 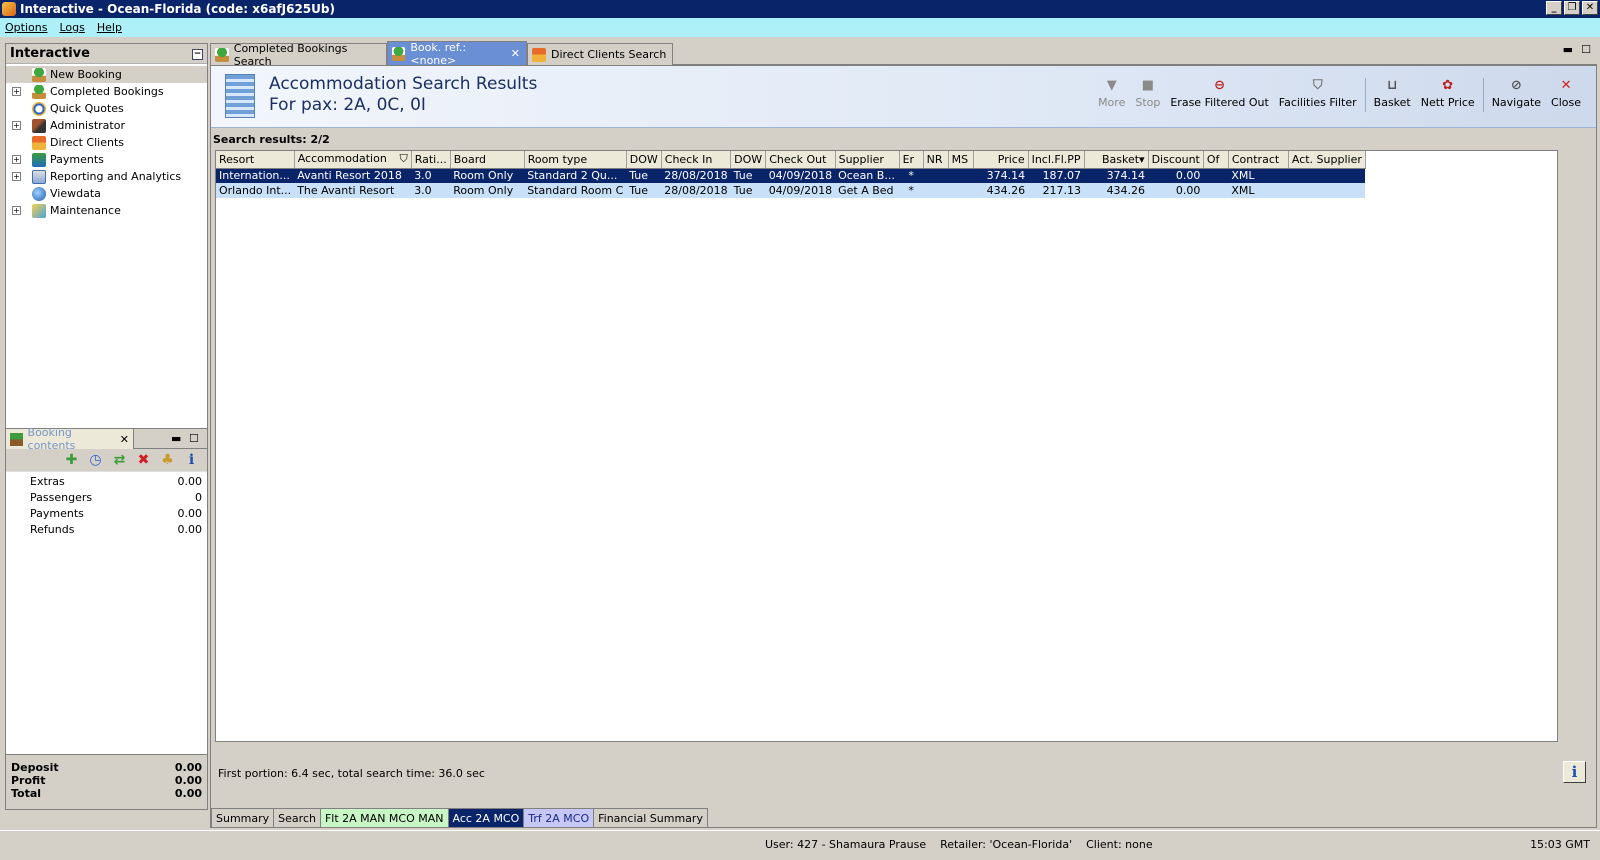 What do you see at coordinates (106, 108) in the screenshot?
I see `tree-item-quick-quotes: Quick Quotes` at bounding box center [106, 108].